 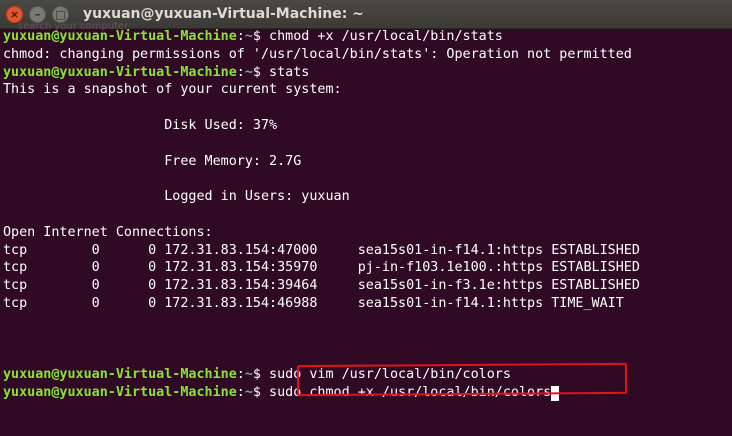 I want to click on close-icon: ×, so click(x=14, y=14).